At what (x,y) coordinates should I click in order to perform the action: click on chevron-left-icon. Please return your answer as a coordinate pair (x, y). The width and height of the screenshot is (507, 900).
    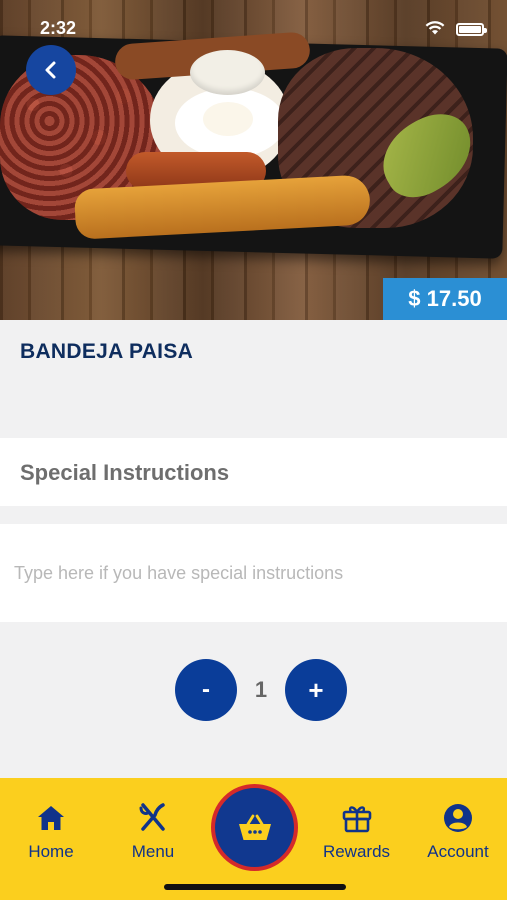
    Looking at the image, I should click on (50, 70).